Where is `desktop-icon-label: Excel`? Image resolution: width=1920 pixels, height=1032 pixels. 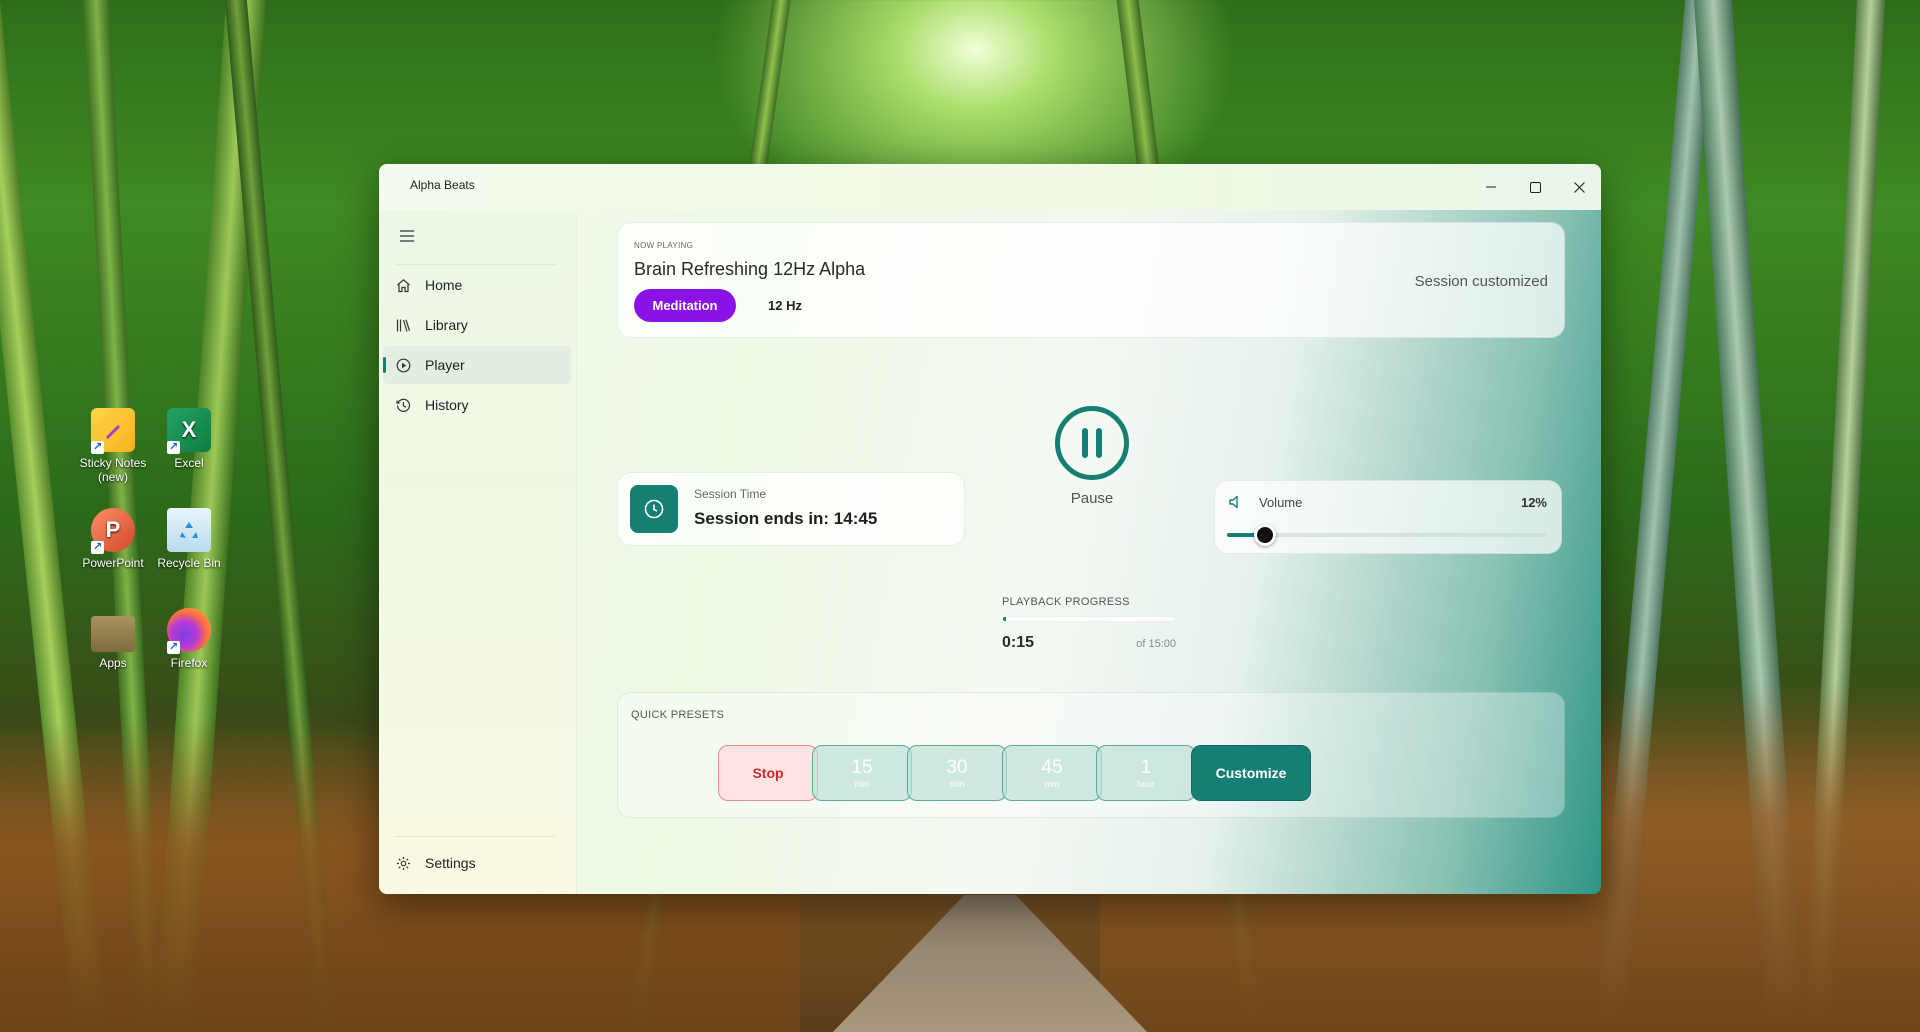
desktop-icon-label: Excel is located at coordinates (189, 463).